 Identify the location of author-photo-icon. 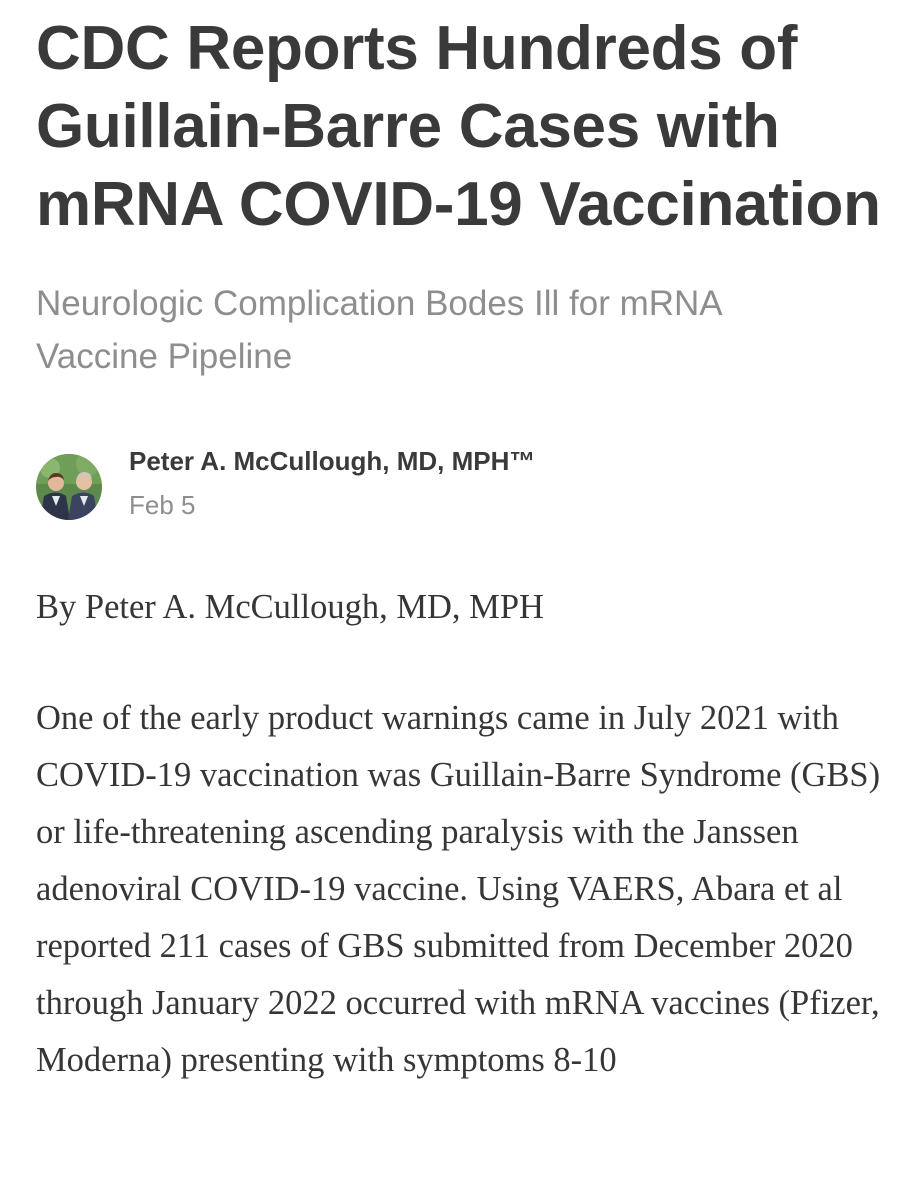
(69, 487).